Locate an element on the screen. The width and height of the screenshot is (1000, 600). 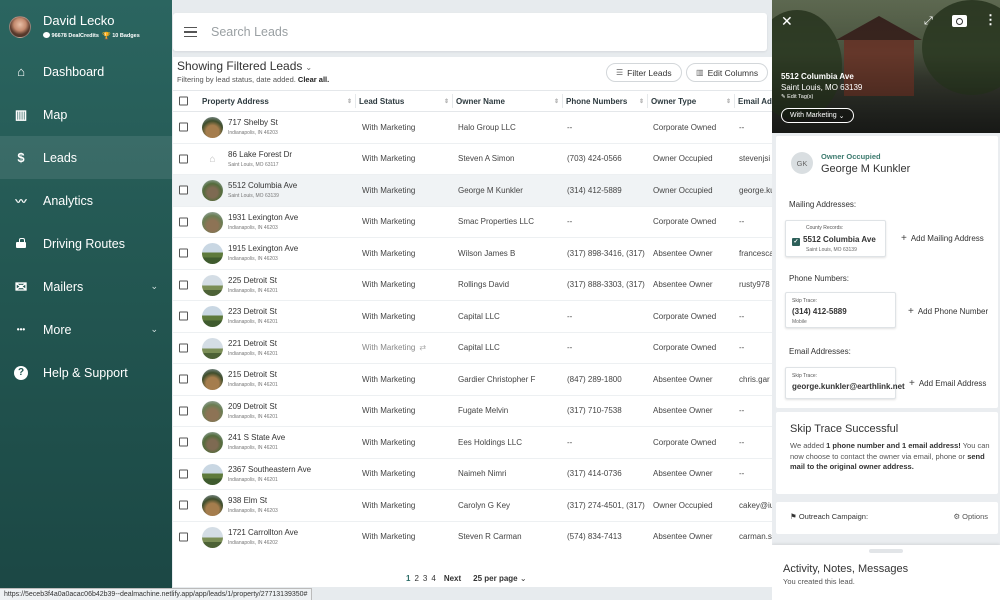
search-input is located at coordinates (481, 32).